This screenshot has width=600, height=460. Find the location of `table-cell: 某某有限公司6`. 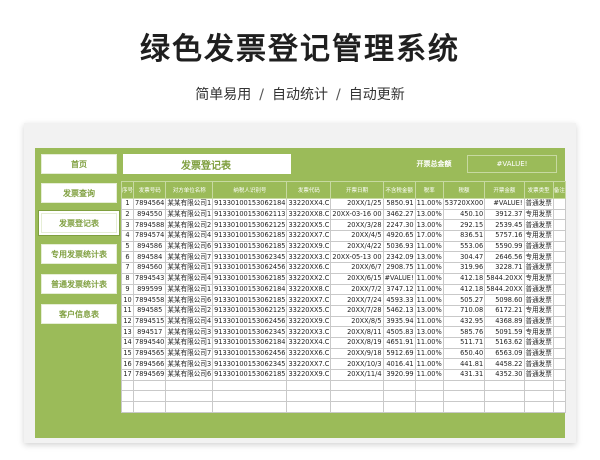

table-cell: 某某有限公司6 is located at coordinates (189, 300).